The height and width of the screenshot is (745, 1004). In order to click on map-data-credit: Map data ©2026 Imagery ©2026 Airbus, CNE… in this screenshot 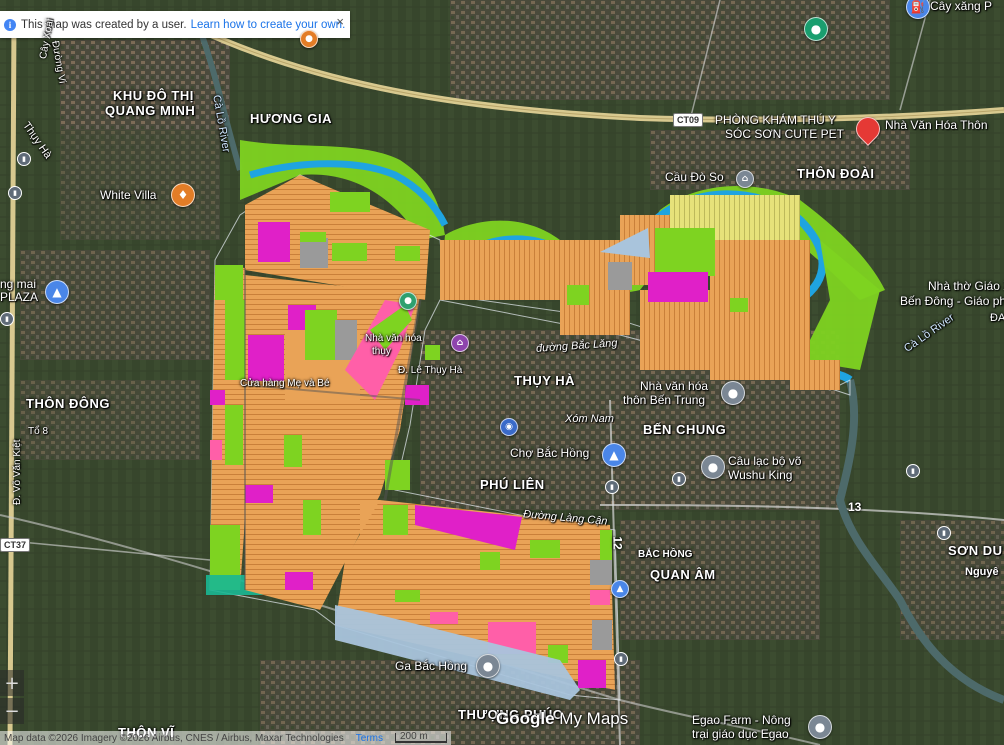, I will do `click(174, 738)`.